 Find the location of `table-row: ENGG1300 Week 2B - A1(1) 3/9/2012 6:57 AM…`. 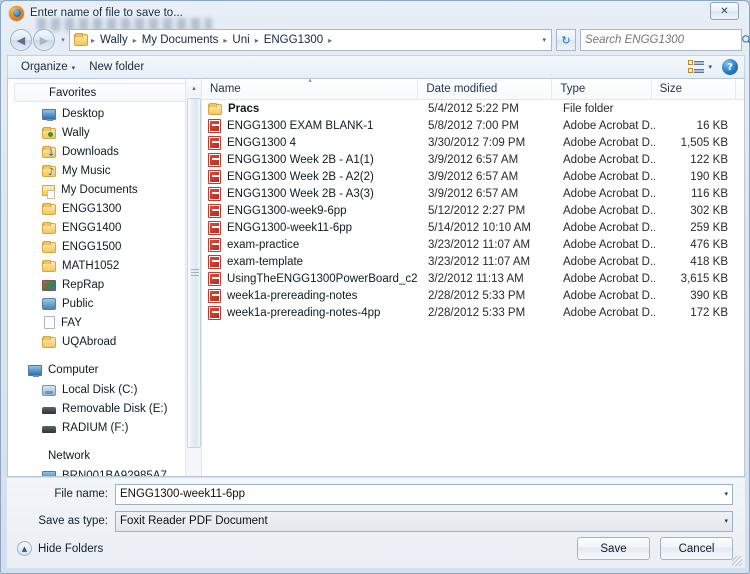

table-row: ENGG1300 Week 2B - A1(1) 3/9/2012 6:57 AM… is located at coordinates (473, 159).